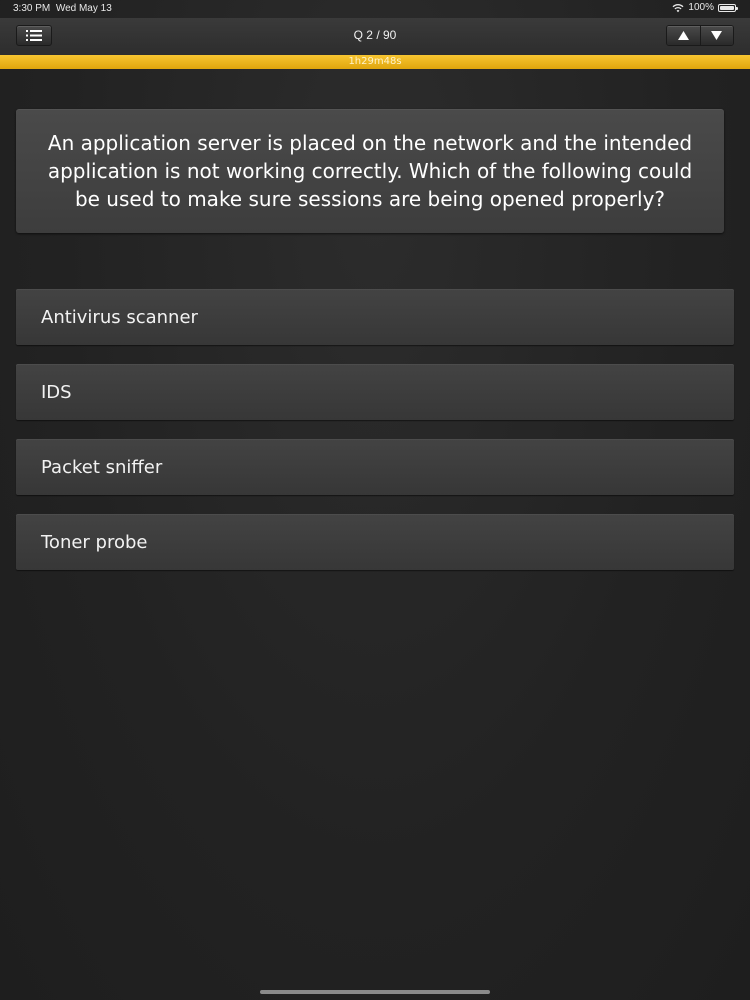 The height and width of the screenshot is (1000, 750). What do you see at coordinates (83, 8) in the screenshot?
I see `status-date-text: Wed May 13` at bounding box center [83, 8].